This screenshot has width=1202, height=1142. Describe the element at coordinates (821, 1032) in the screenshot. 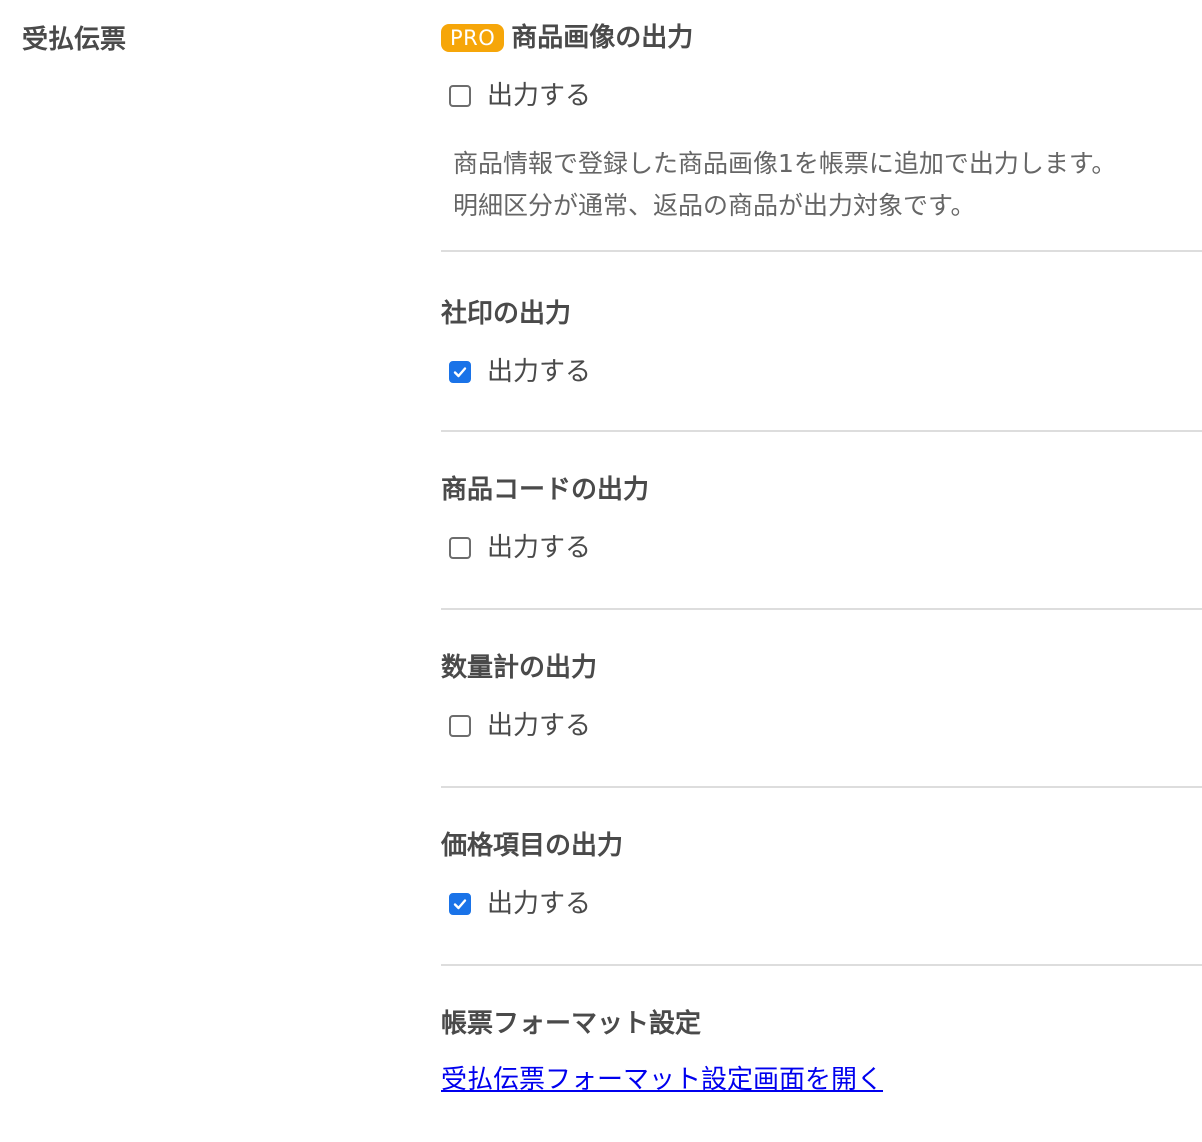

I see `format-settings-section: 帳票フォーマット設定 受払伝票フォーマット設定画面を開く` at that location.